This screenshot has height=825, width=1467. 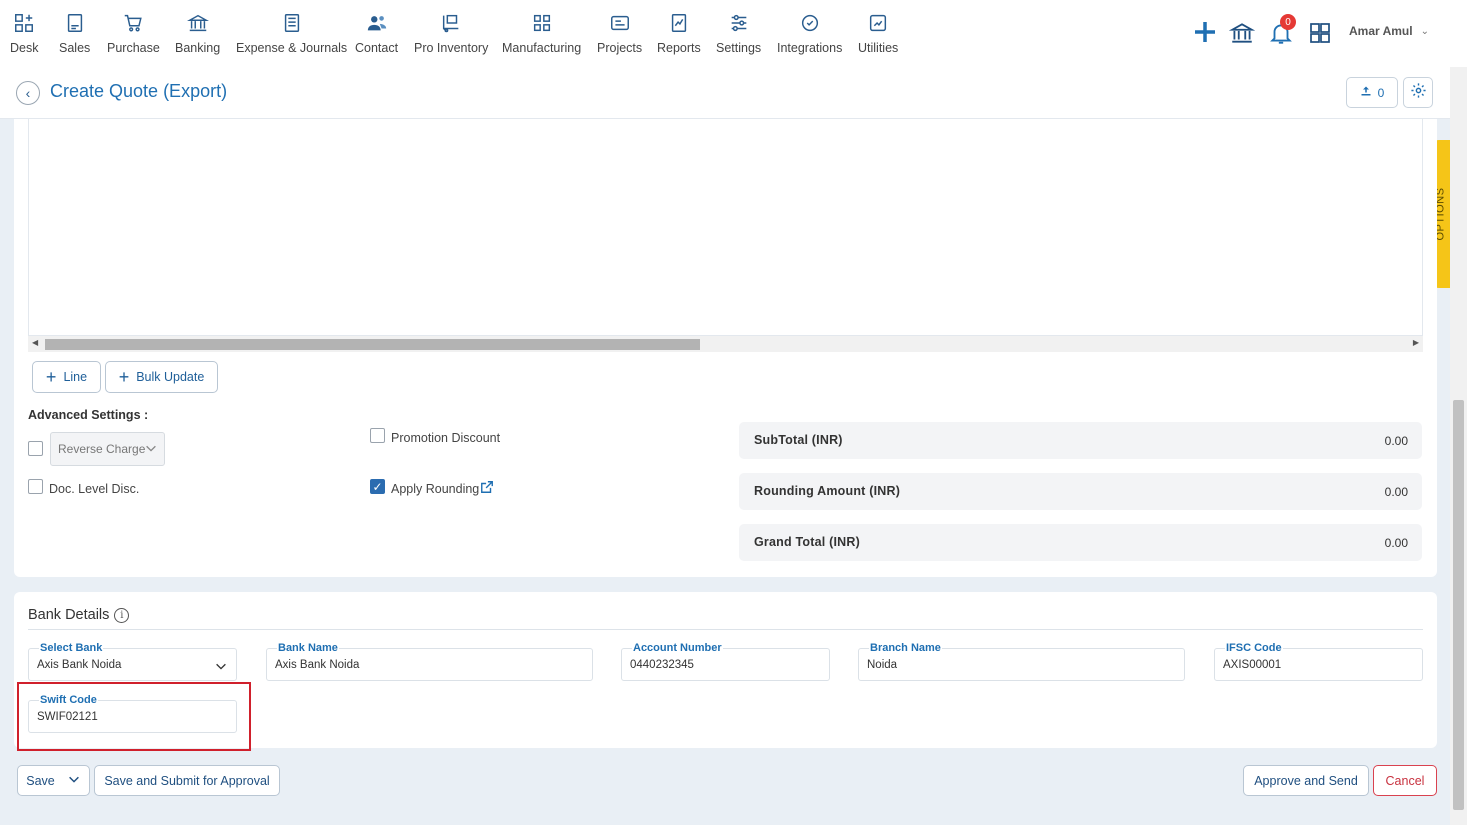 What do you see at coordinates (725, 344) in the screenshot?
I see `grid-horizontal-scrollbar: ◀ ▶` at bounding box center [725, 344].